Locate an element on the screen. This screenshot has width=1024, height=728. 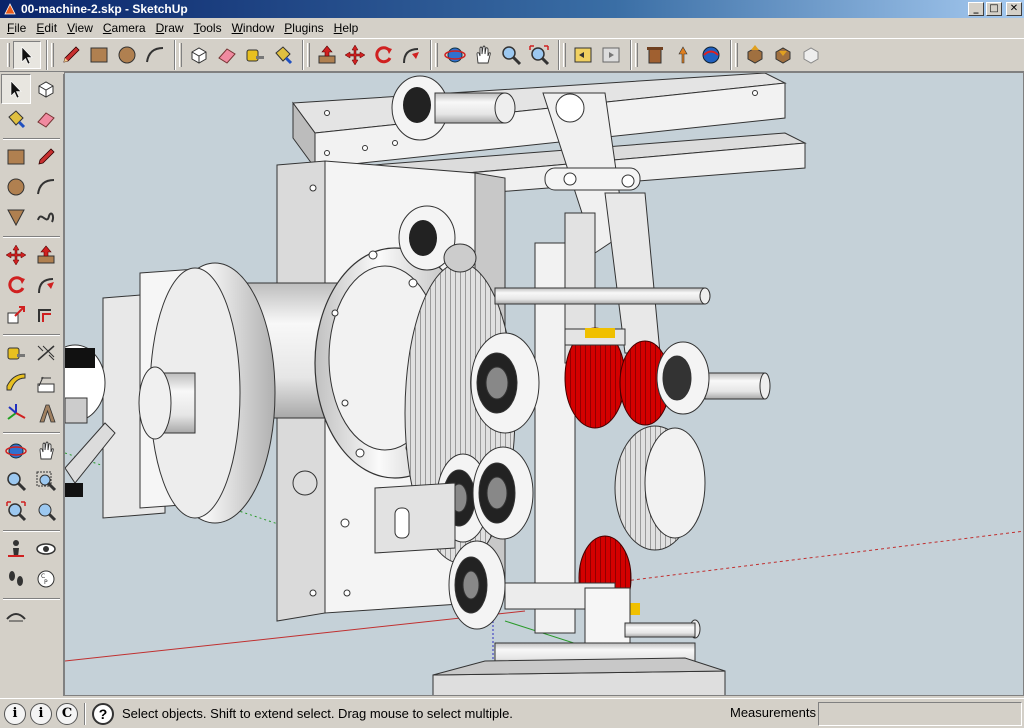
text-tool-button is located at coordinates (46, 383).